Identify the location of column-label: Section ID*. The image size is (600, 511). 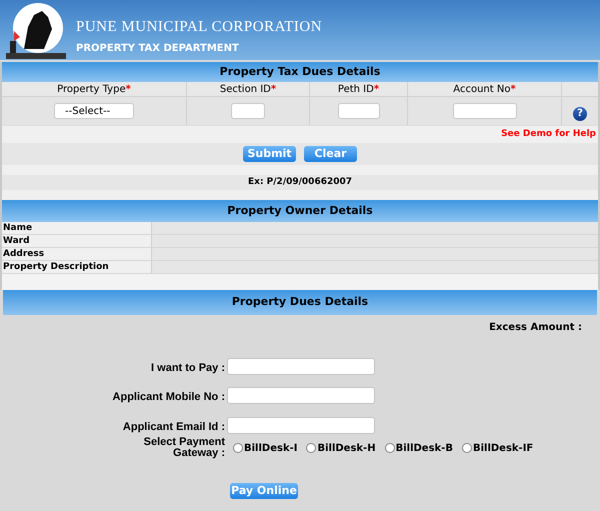
(248, 89).